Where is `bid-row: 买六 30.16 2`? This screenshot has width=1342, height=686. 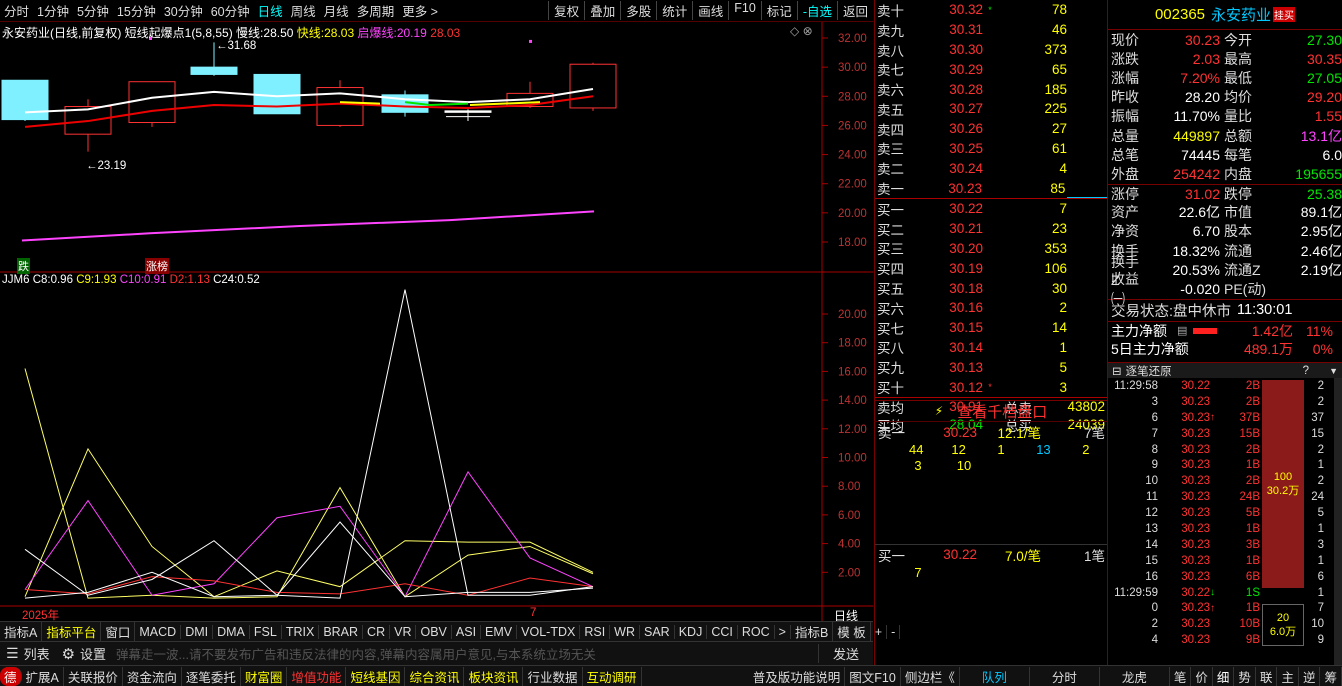
bid-row: 买六 30.16 2 is located at coordinates (991, 308).